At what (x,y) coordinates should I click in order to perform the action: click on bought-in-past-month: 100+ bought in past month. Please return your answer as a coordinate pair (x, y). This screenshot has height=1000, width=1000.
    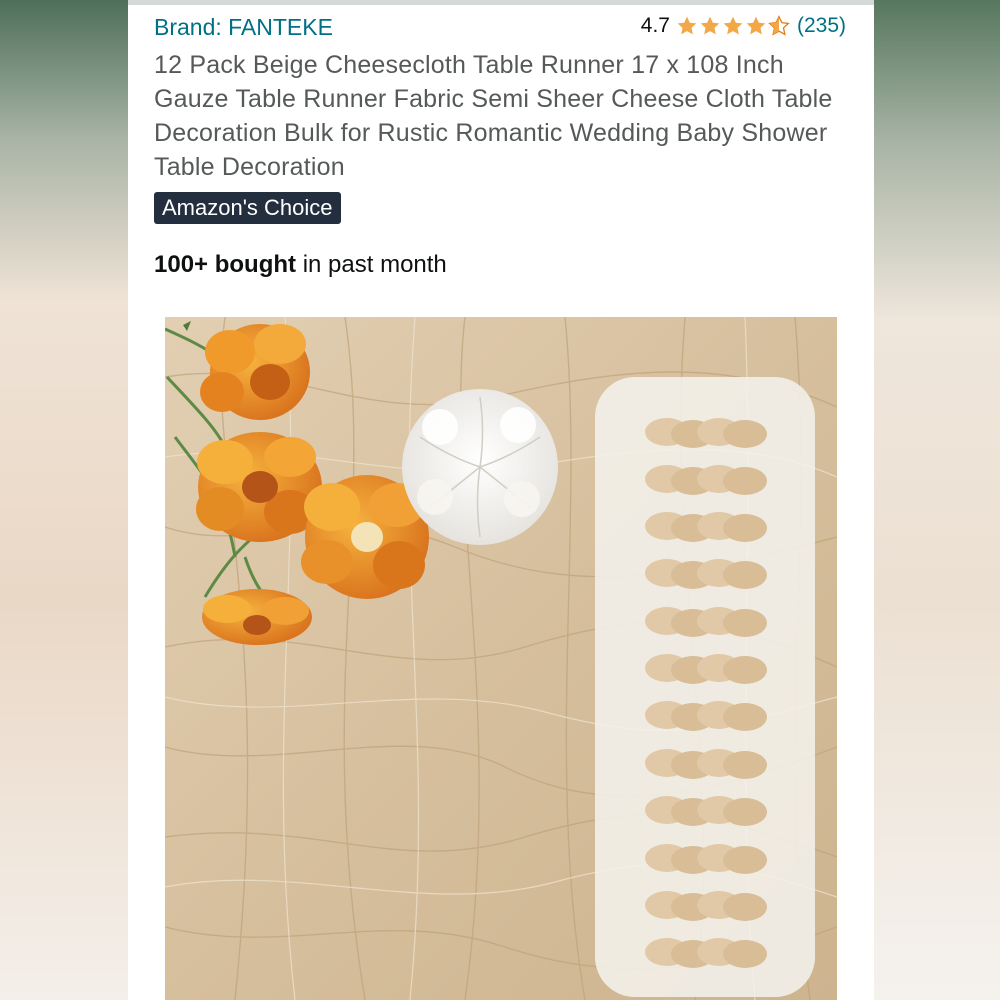
    Looking at the image, I should click on (300, 265).